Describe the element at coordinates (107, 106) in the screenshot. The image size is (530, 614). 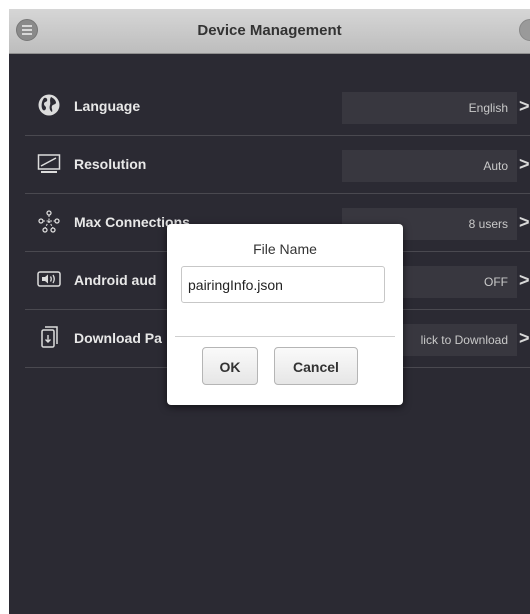
I see `setting-label: Language` at that location.